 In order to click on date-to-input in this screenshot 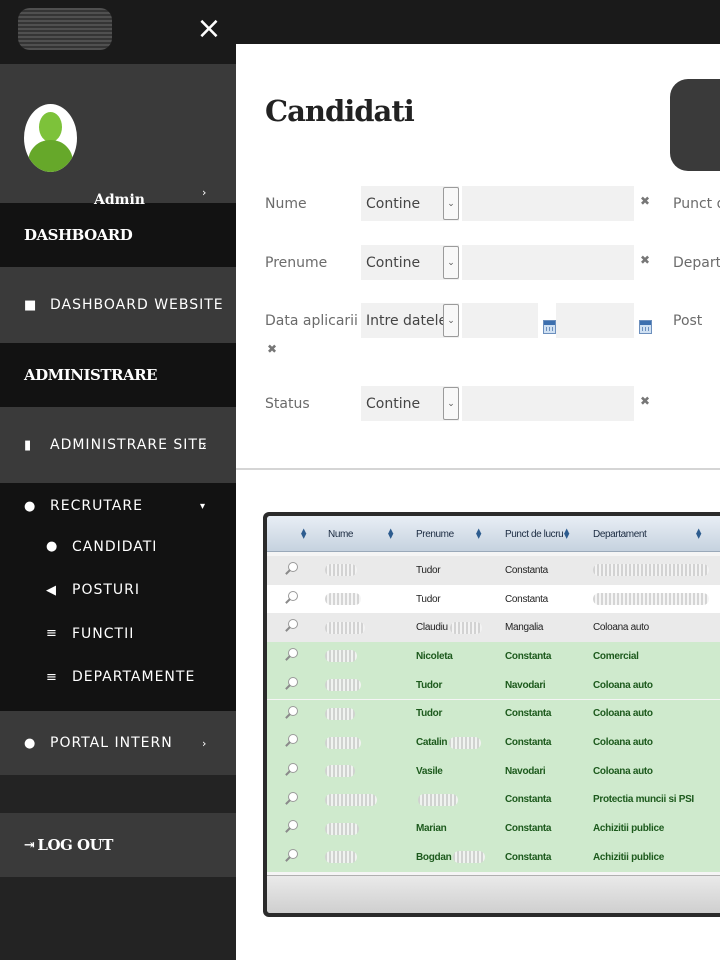, I will do `click(595, 320)`.